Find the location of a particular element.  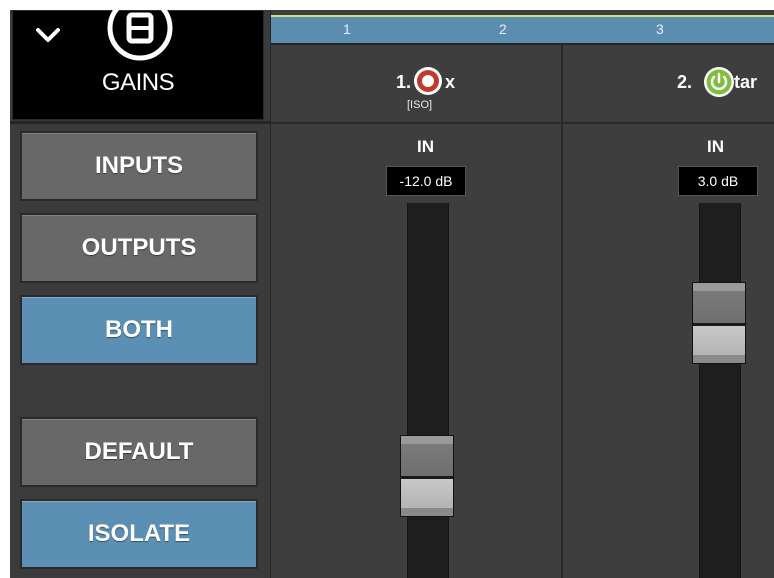

ruler-number: 2 is located at coordinates (503, 29).